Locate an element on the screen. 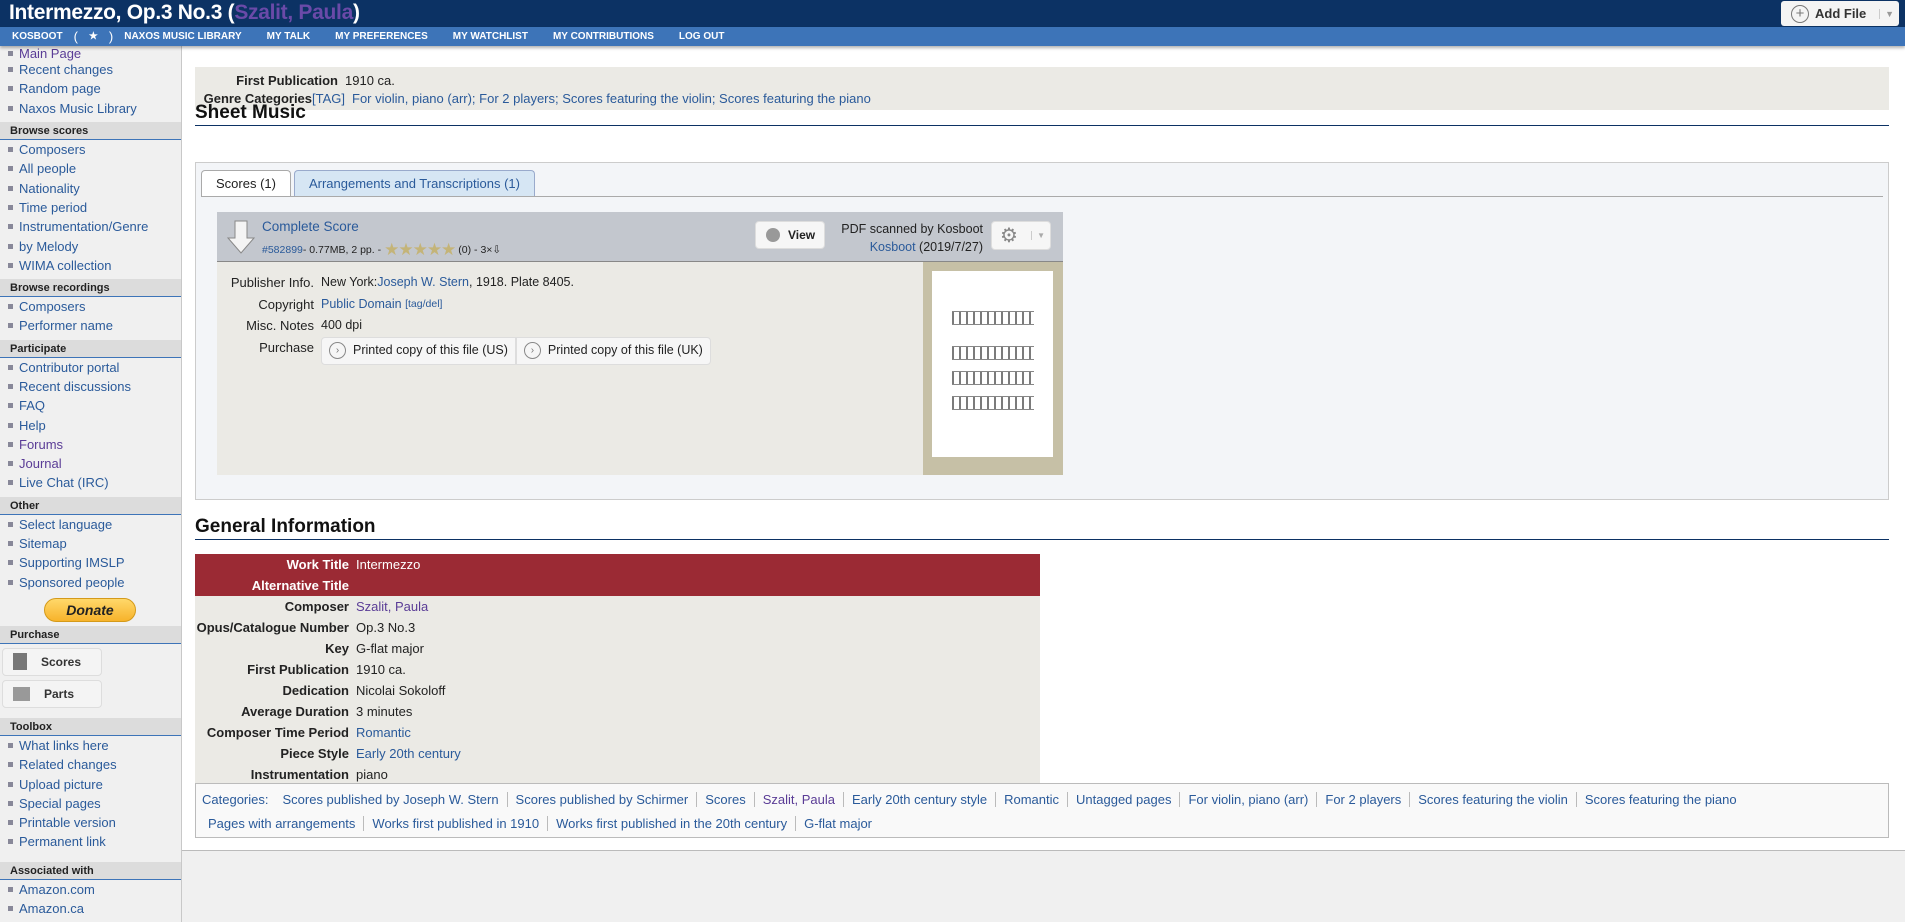  category-link: Scores published by Schirmer is located at coordinates (601, 799).